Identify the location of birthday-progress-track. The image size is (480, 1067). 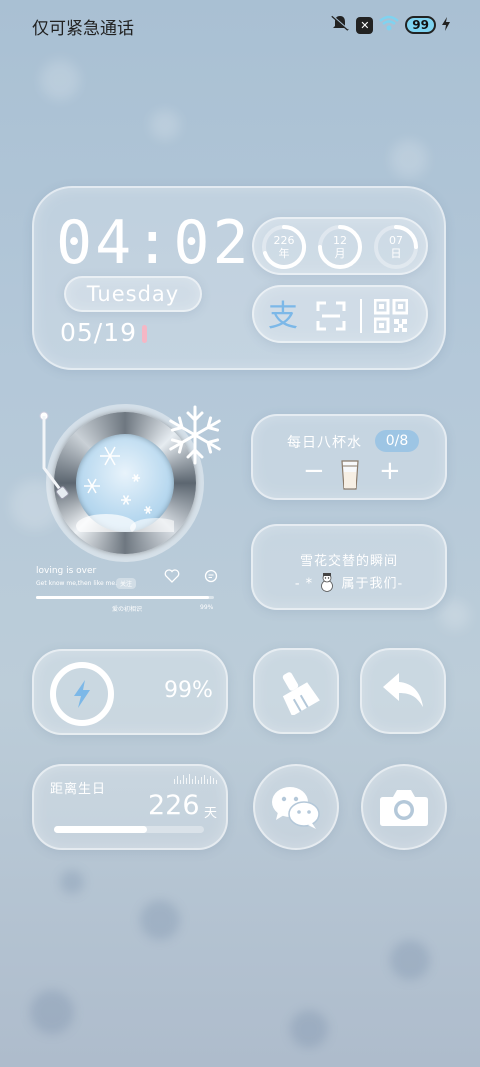
(129, 829).